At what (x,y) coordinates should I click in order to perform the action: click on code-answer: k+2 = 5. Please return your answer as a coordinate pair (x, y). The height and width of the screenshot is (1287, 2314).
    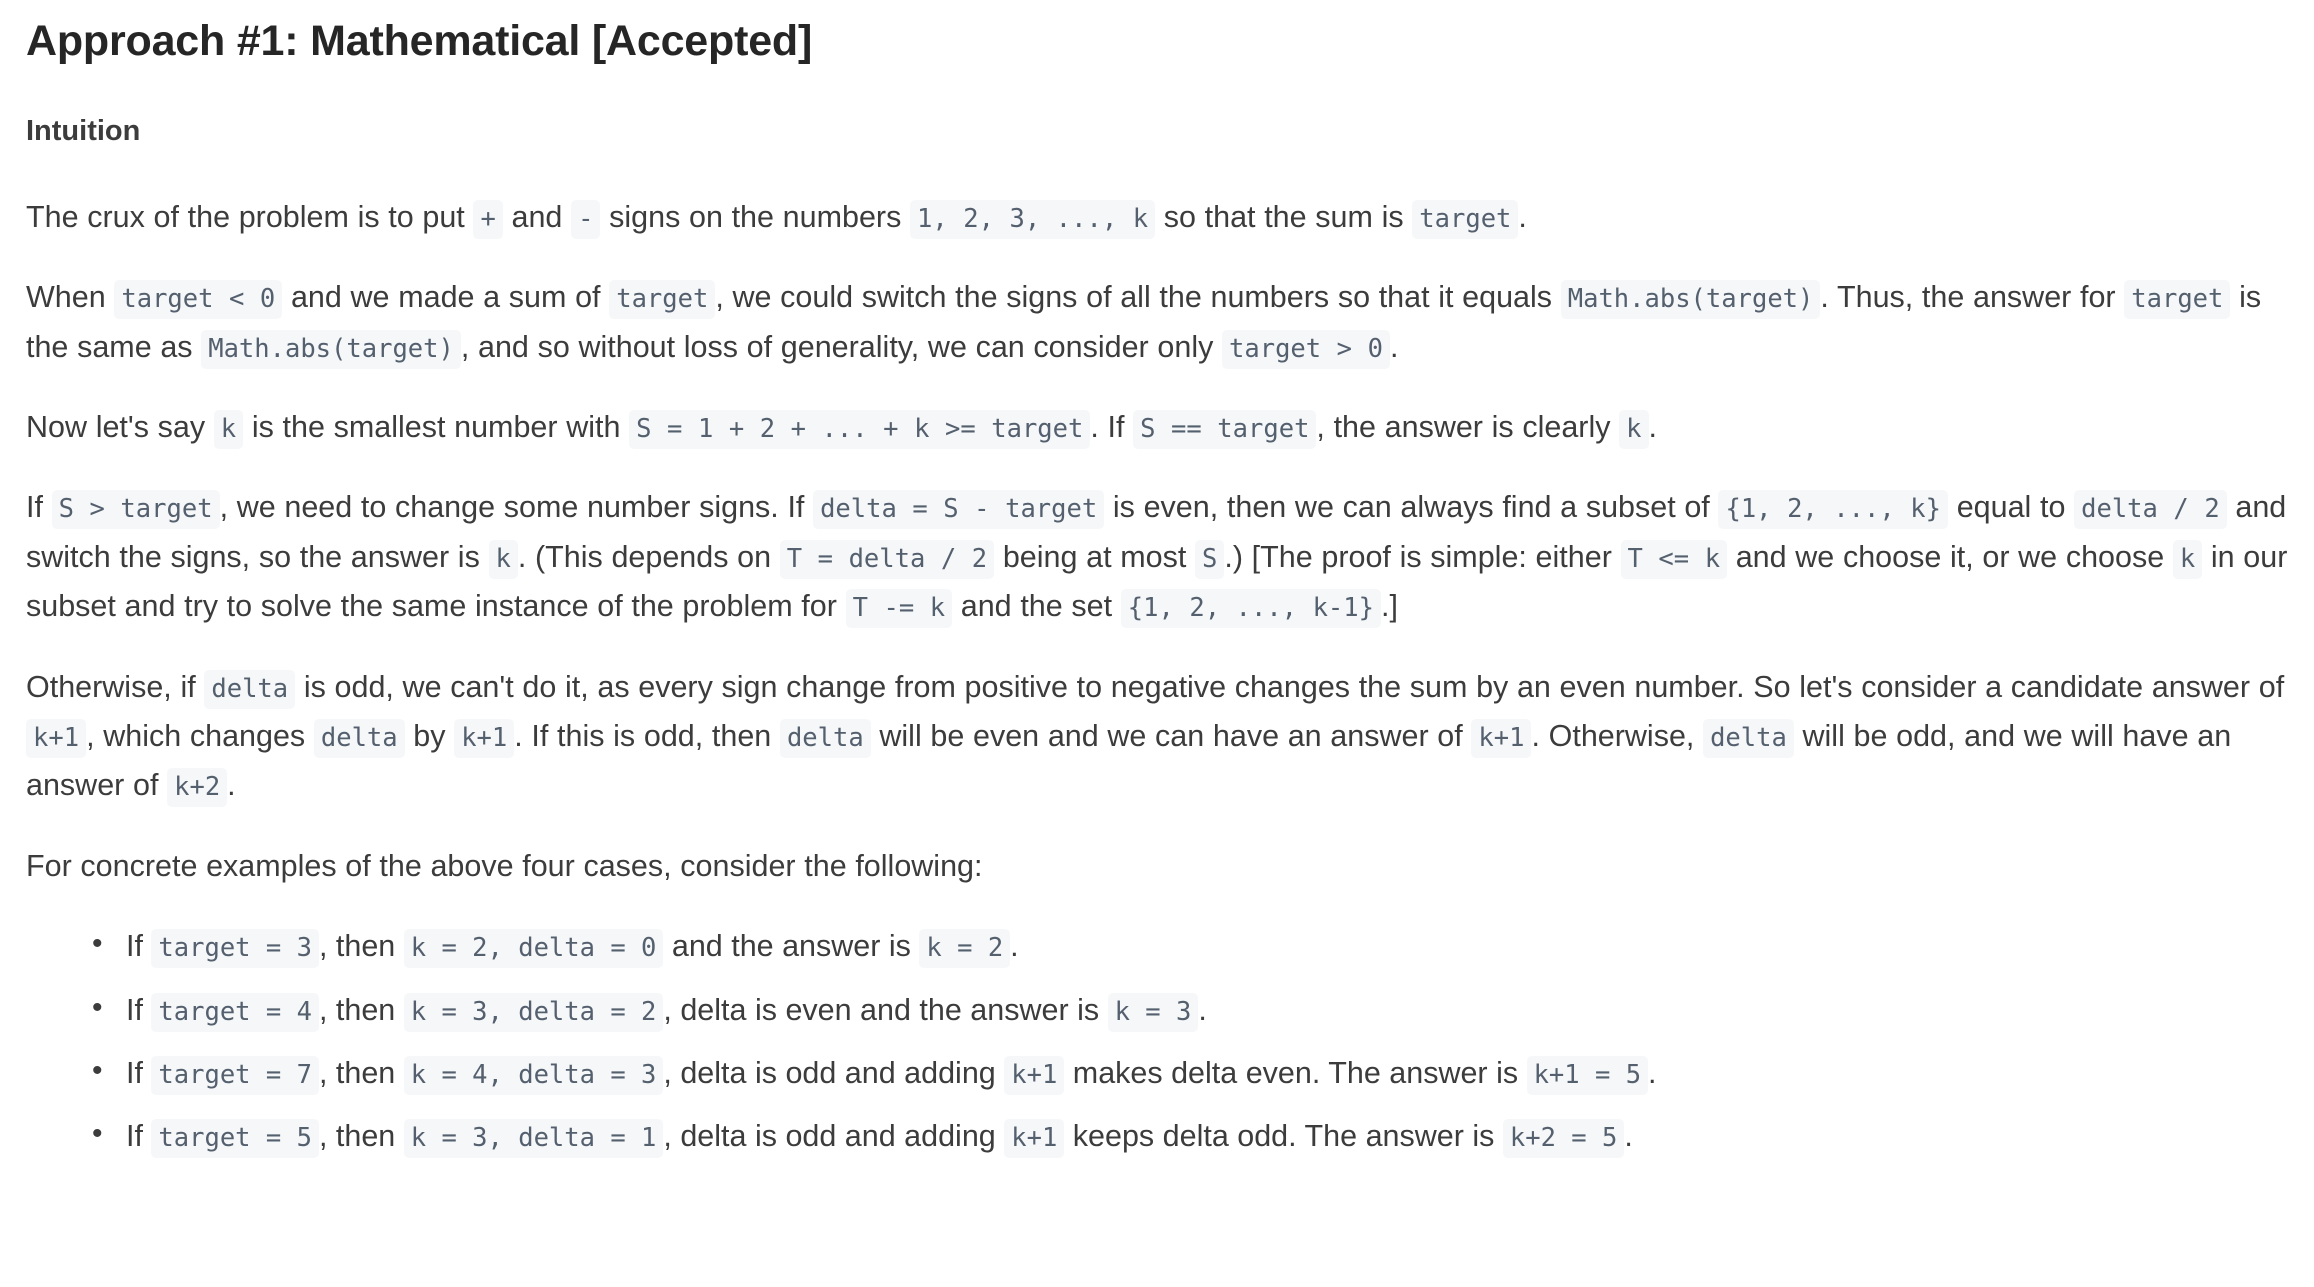
    Looking at the image, I should click on (1563, 1139).